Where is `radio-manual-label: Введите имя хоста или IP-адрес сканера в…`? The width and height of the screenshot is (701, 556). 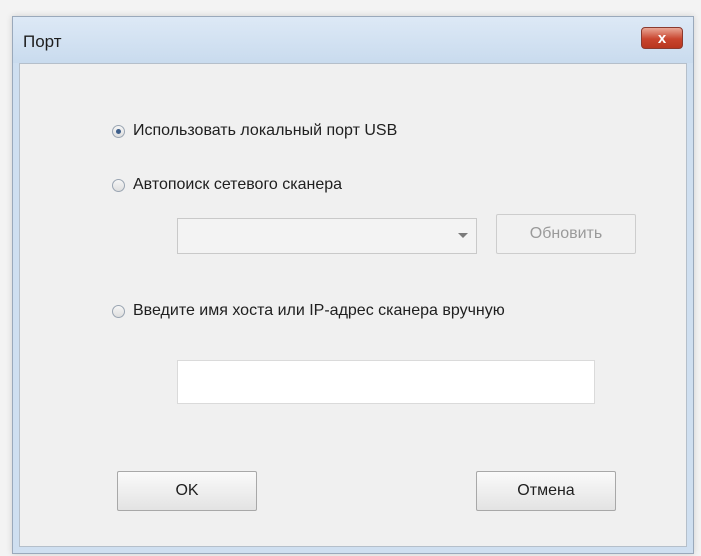
radio-manual-label: Введите имя хоста или IP-адрес сканера в… is located at coordinates (319, 311).